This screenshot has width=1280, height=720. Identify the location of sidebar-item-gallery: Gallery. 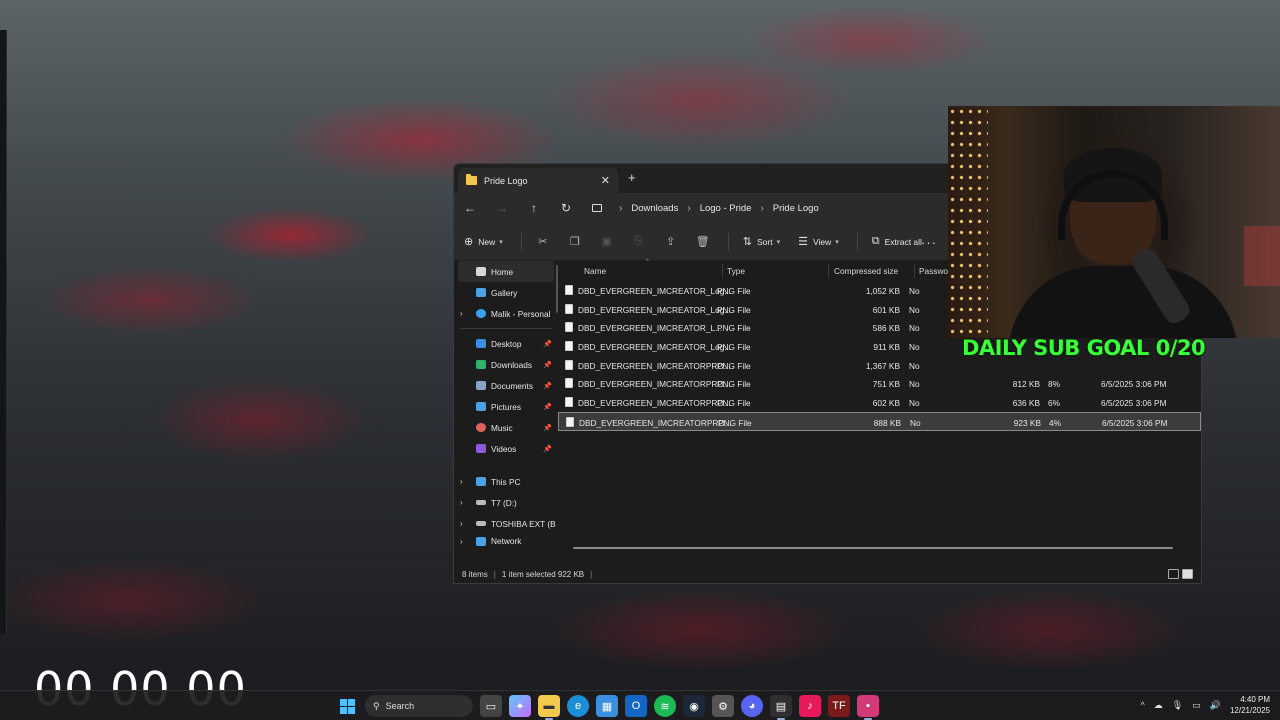
(506, 292).